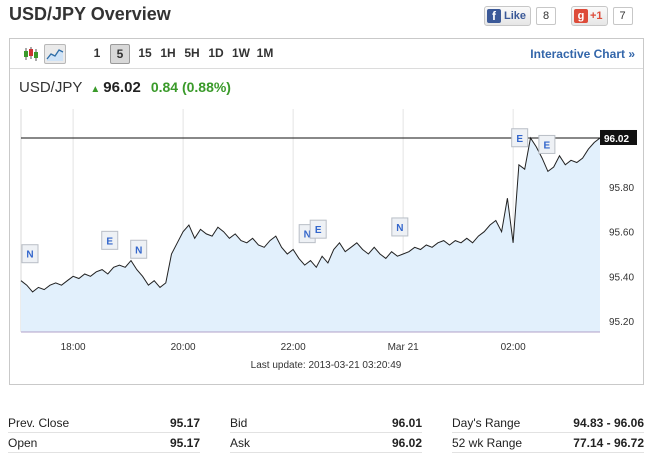 The height and width of the screenshot is (464, 650). Describe the element at coordinates (608, 443) in the screenshot. I see `stat-value: 77.14 - 96.72` at that location.